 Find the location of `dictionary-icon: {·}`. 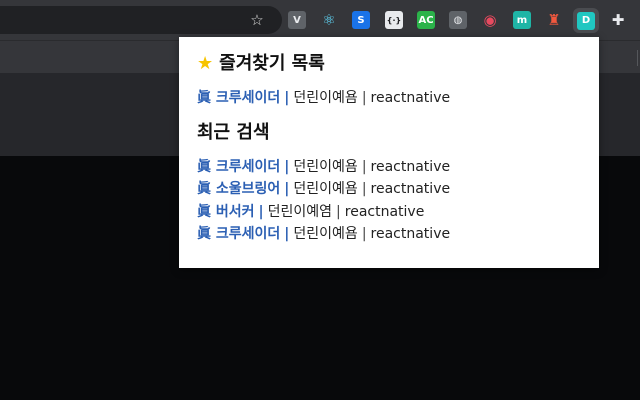

dictionary-icon: {·} is located at coordinates (394, 20).